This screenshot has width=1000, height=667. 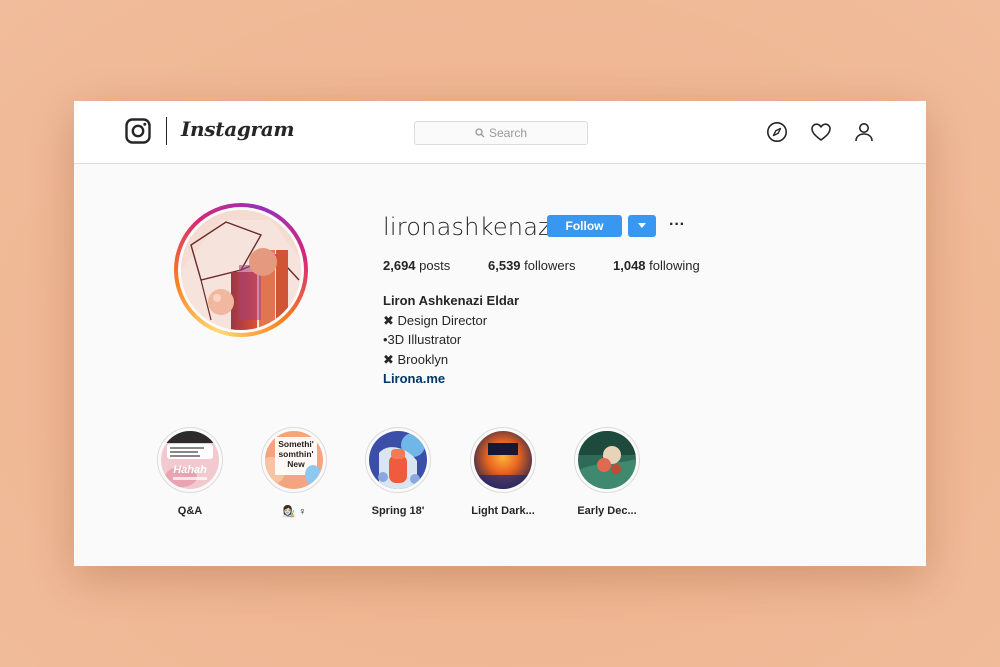 What do you see at coordinates (451, 300) in the screenshot?
I see `full-name: Liron Ashkenazi Eldar` at bounding box center [451, 300].